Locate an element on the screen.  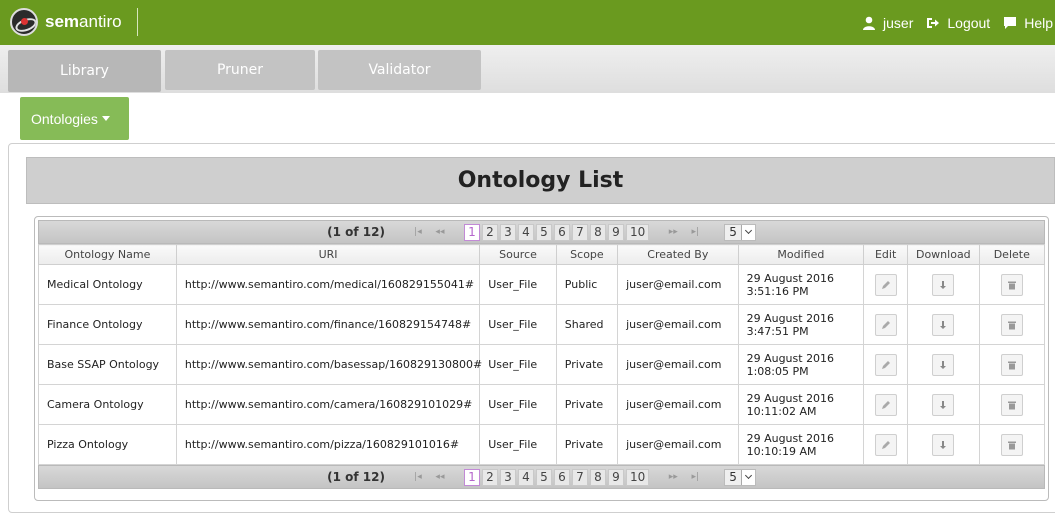
pencil-icon is located at coordinates (885, 364).